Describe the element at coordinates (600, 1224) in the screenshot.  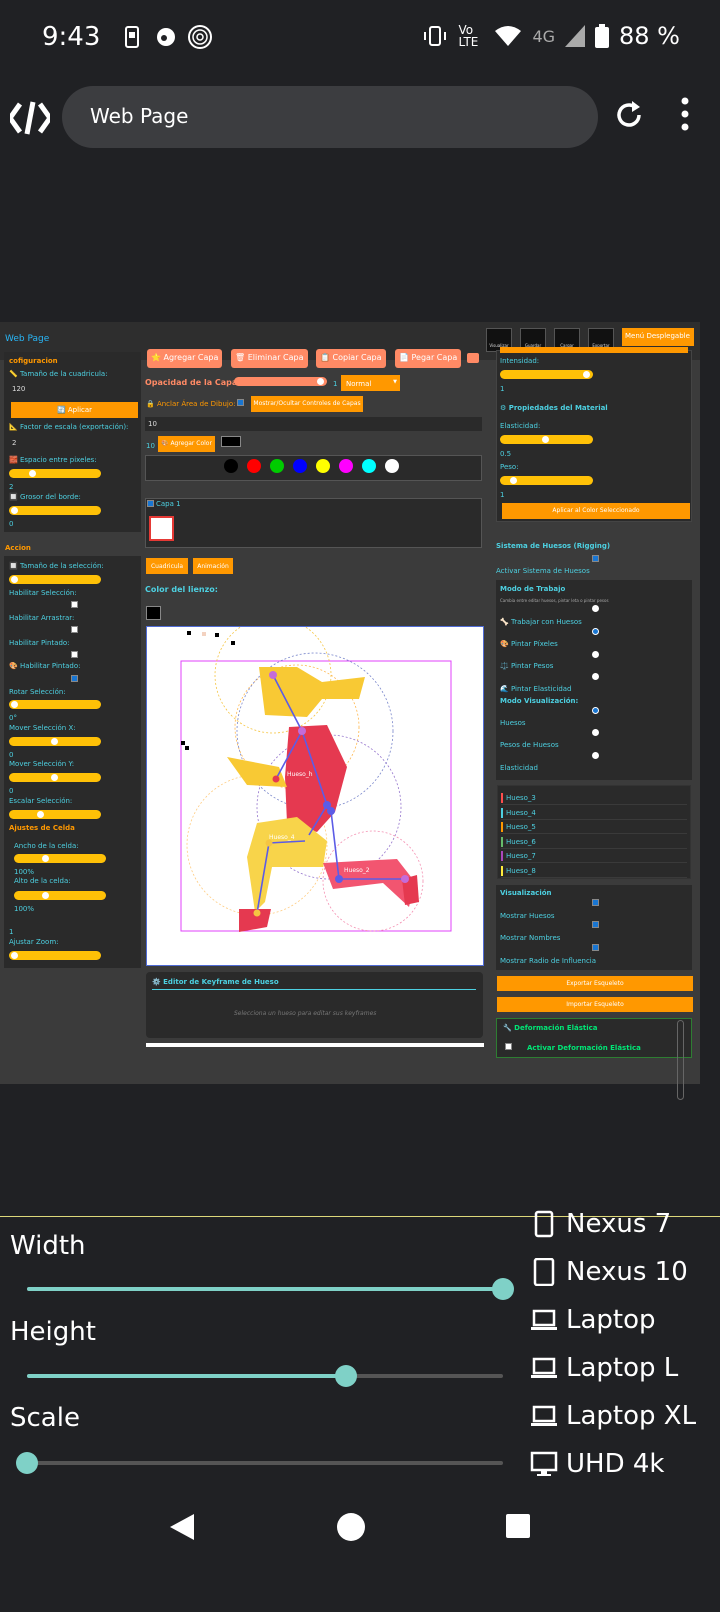
I see `preset-nexus-7: Nexus 7` at that location.